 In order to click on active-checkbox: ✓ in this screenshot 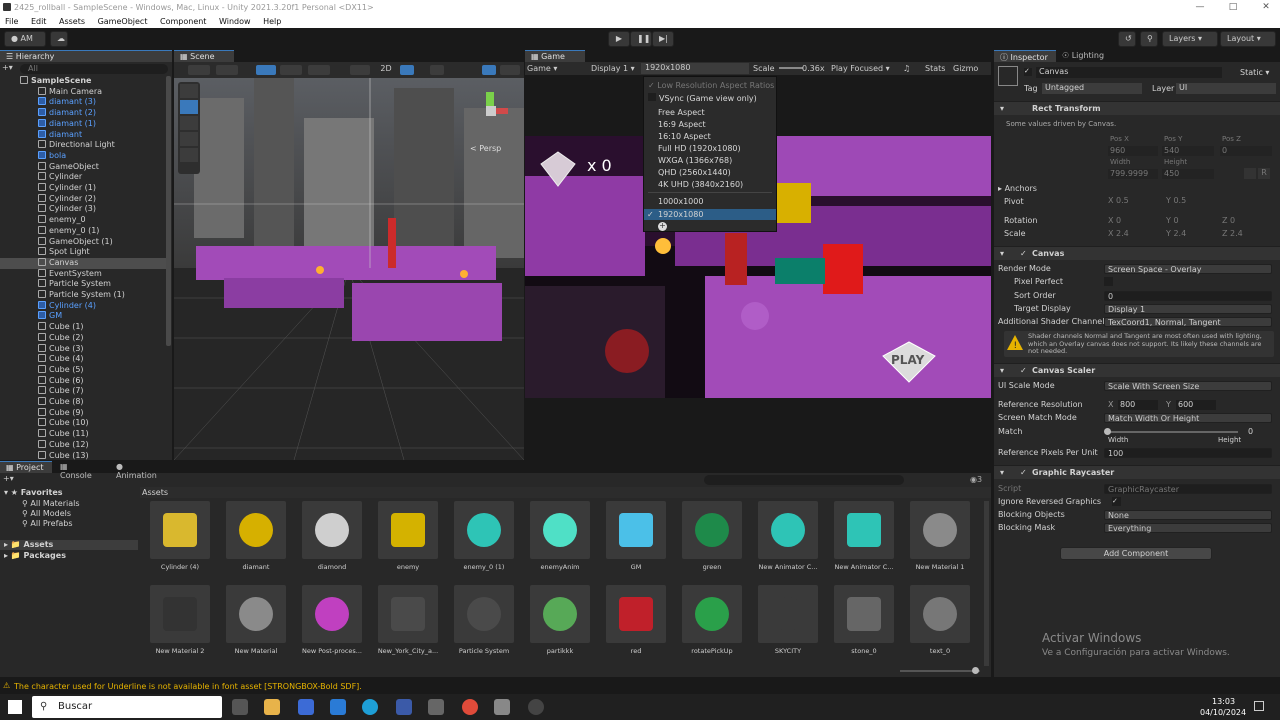, I will do `click(1028, 72)`.